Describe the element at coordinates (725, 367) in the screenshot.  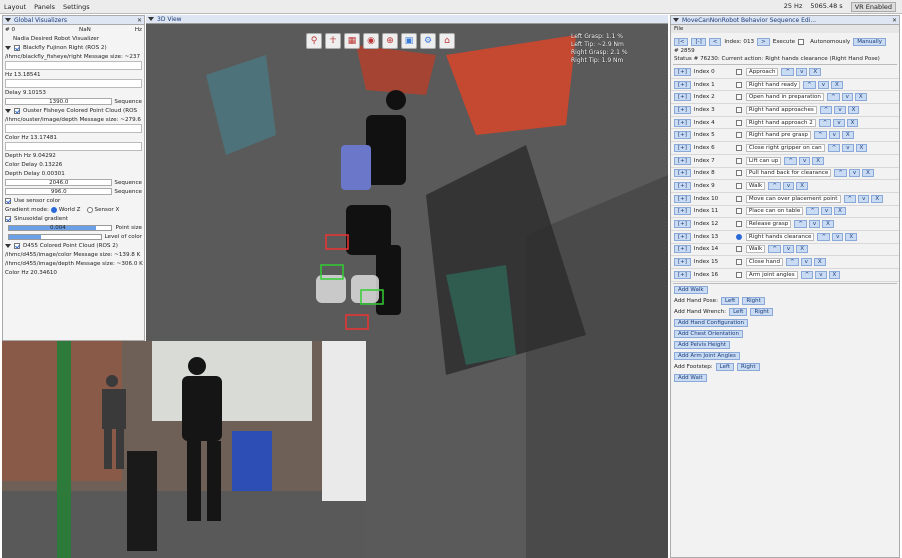
I see `footstep-left-button: Left` at that location.